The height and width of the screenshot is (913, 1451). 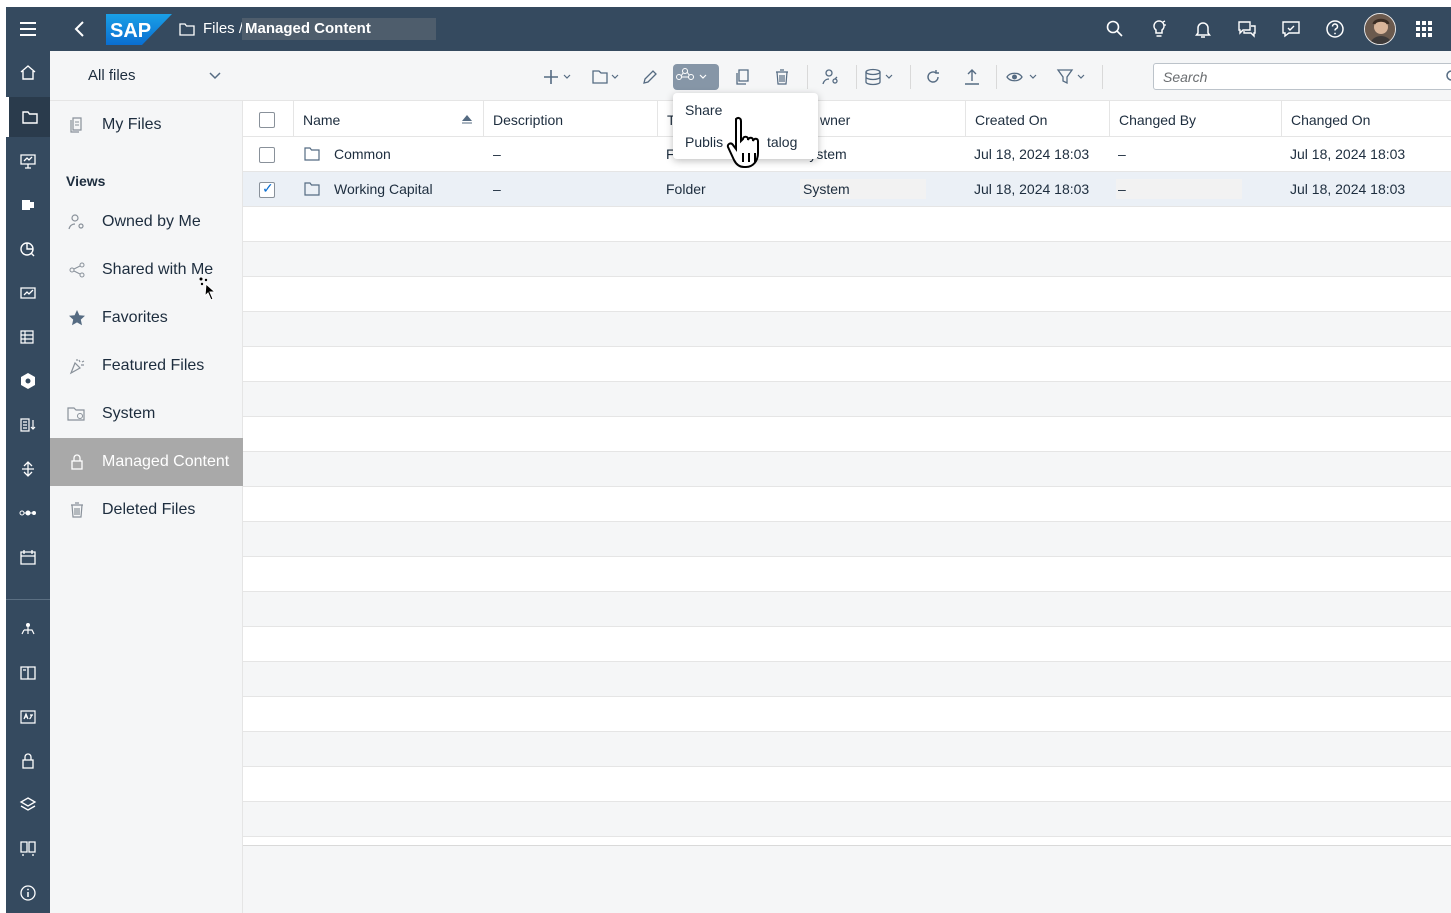 I want to click on side-item-deleted-files: Deleted Files, so click(x=146, y=510).